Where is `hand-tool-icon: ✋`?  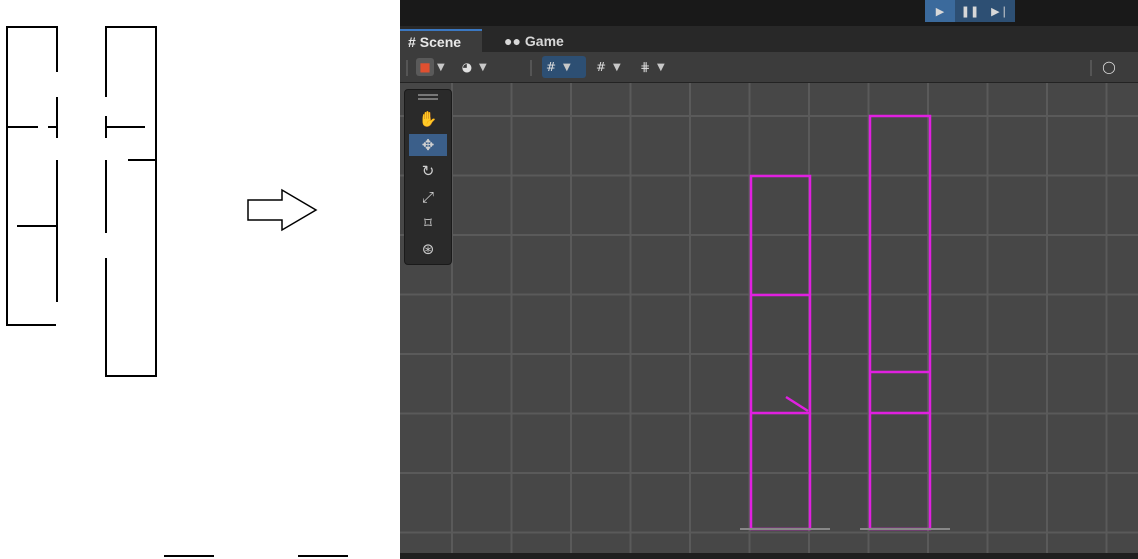
hand-tool-icon: ✋ is located at coordinates (428, 119).